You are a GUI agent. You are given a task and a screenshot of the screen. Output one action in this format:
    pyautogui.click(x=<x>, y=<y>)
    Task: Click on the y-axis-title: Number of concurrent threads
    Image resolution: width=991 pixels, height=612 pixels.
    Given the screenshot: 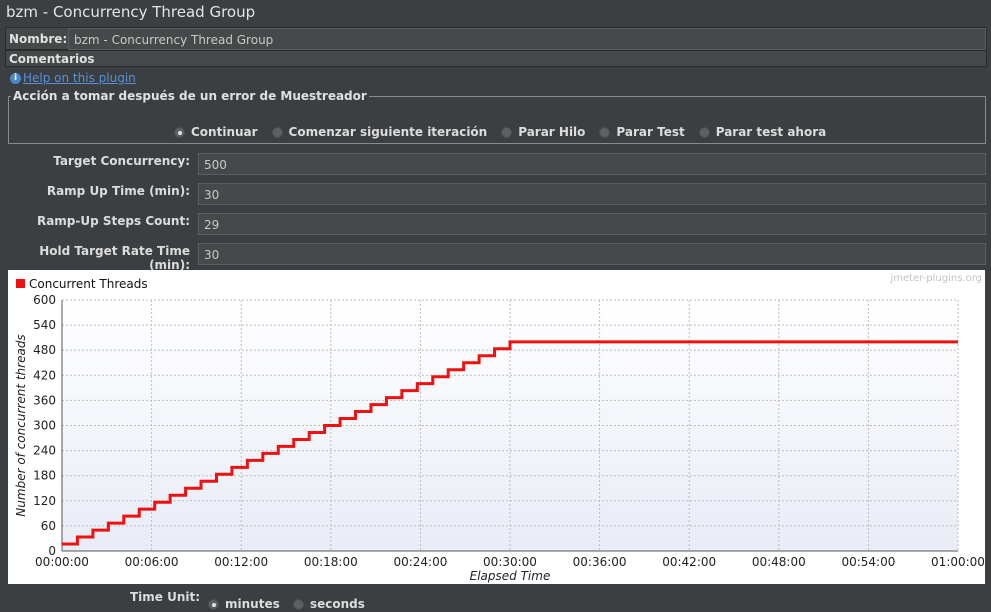 What is the action you would take?
    pyautogui.click(x=21, y=425)
    